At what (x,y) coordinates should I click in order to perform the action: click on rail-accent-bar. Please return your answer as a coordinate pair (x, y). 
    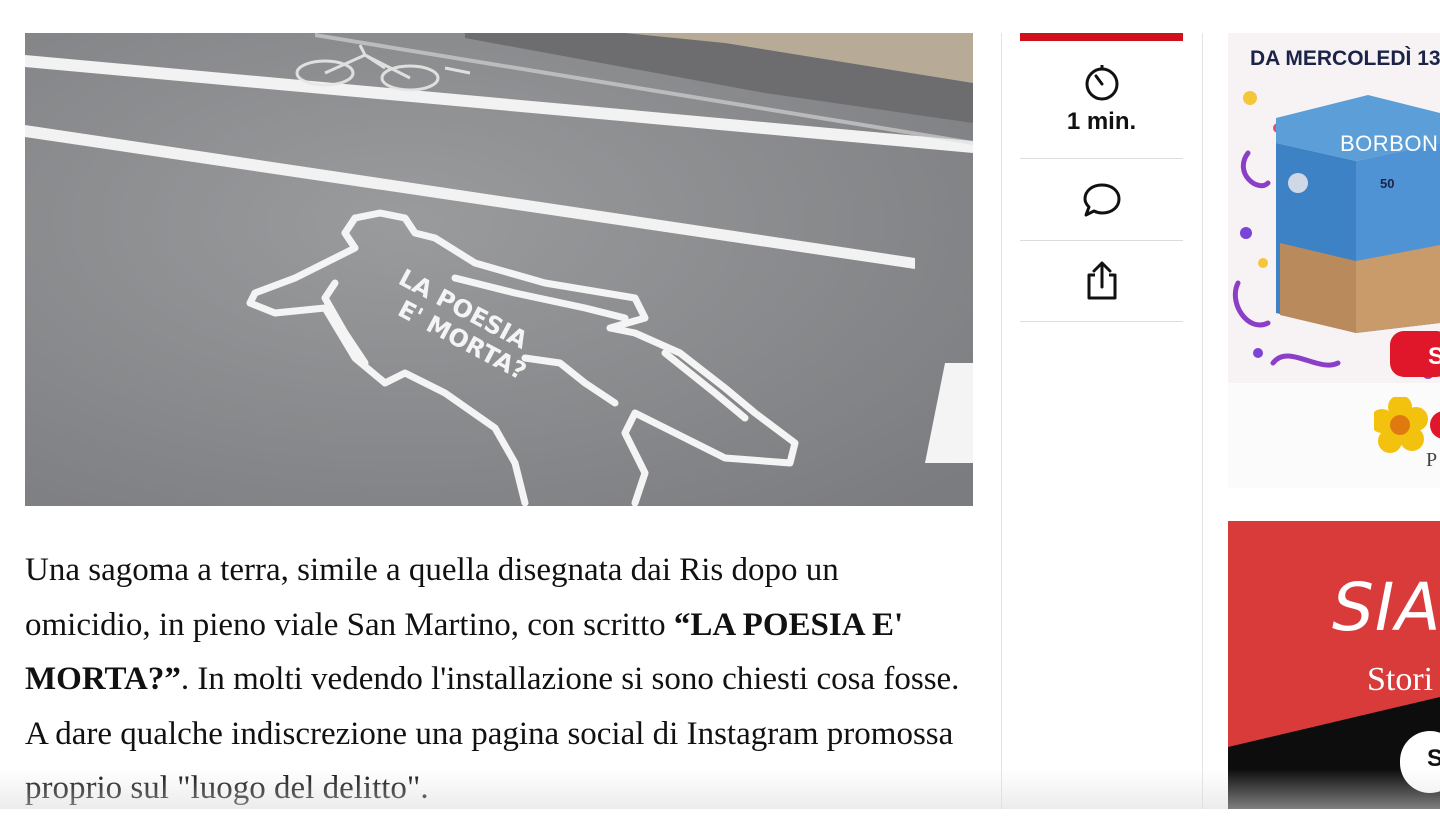
    Looking at the image, I should click on (1101, 37).